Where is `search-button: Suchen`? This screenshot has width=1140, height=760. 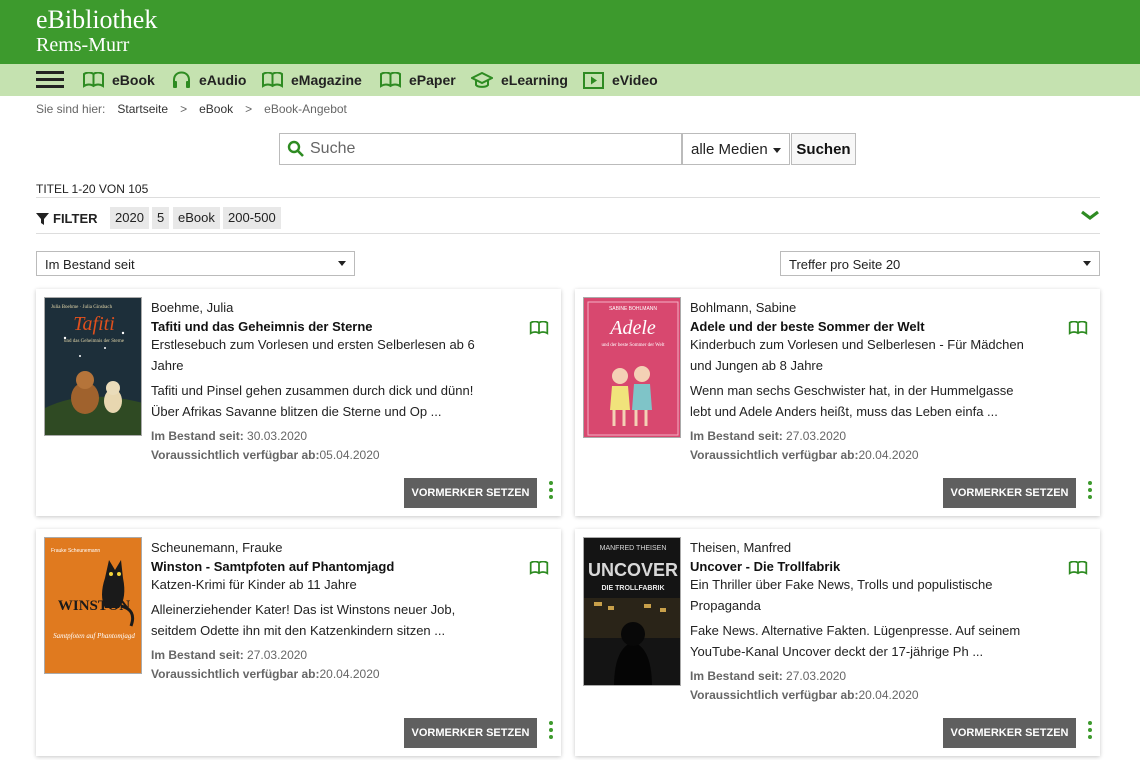 search-button: Suchen is located at coordinates (823, 149).